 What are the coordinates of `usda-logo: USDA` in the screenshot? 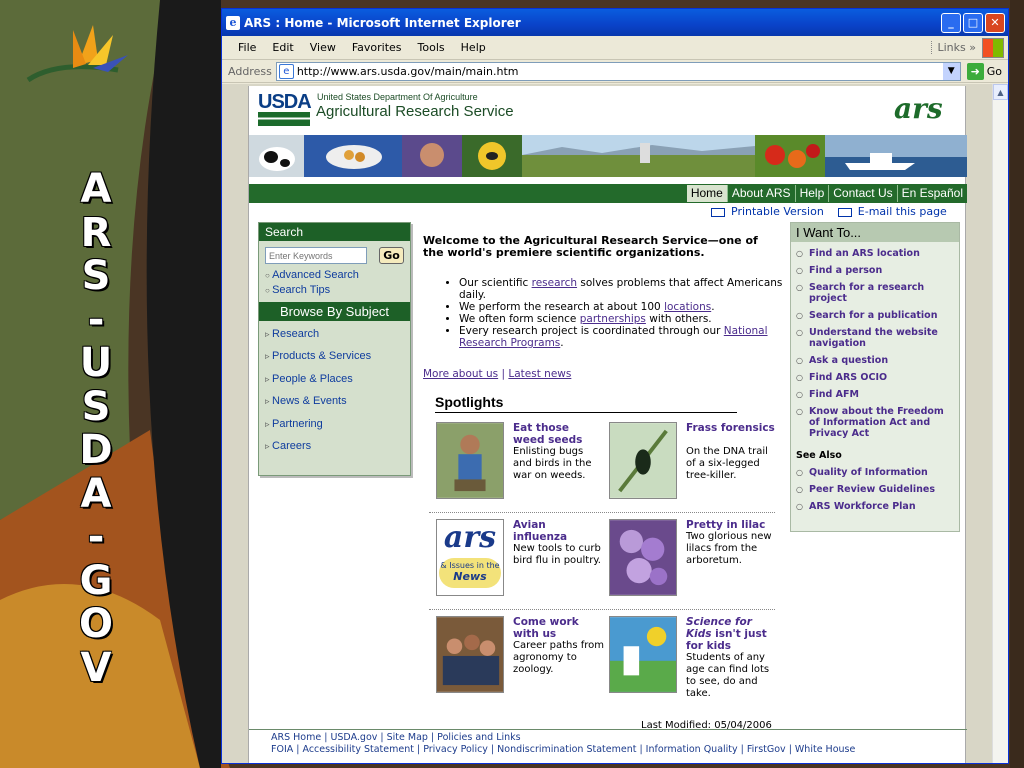 It's located at (285, 110).